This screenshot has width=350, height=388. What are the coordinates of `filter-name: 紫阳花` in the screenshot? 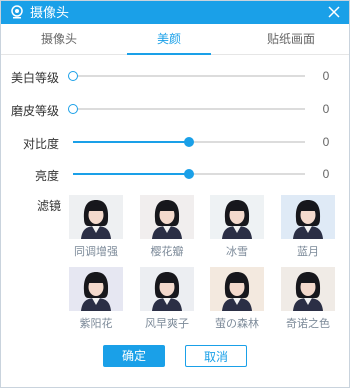 It's located at (96, 324).